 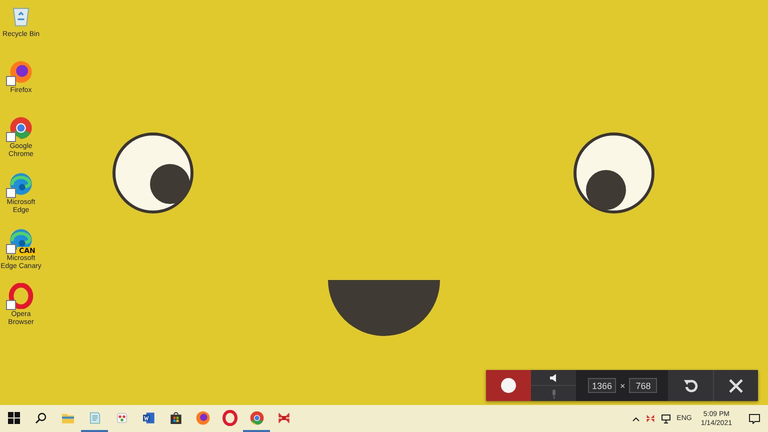 I want to click on width-field: 1366, so click(x=602, y=385).